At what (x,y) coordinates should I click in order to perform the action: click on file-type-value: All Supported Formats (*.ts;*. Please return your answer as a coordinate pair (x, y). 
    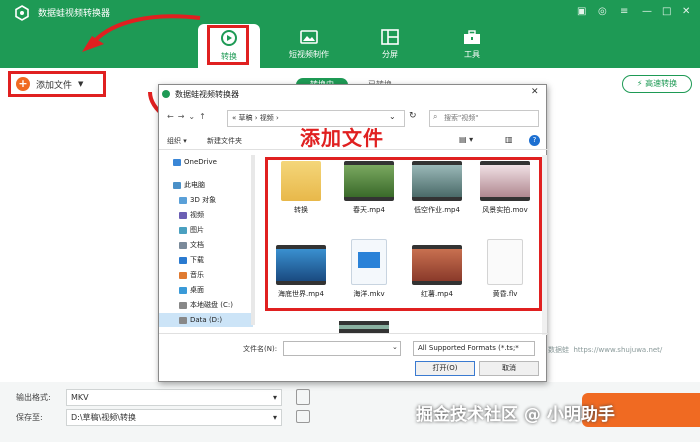
    Looking at the image, I should click on (468, 348).